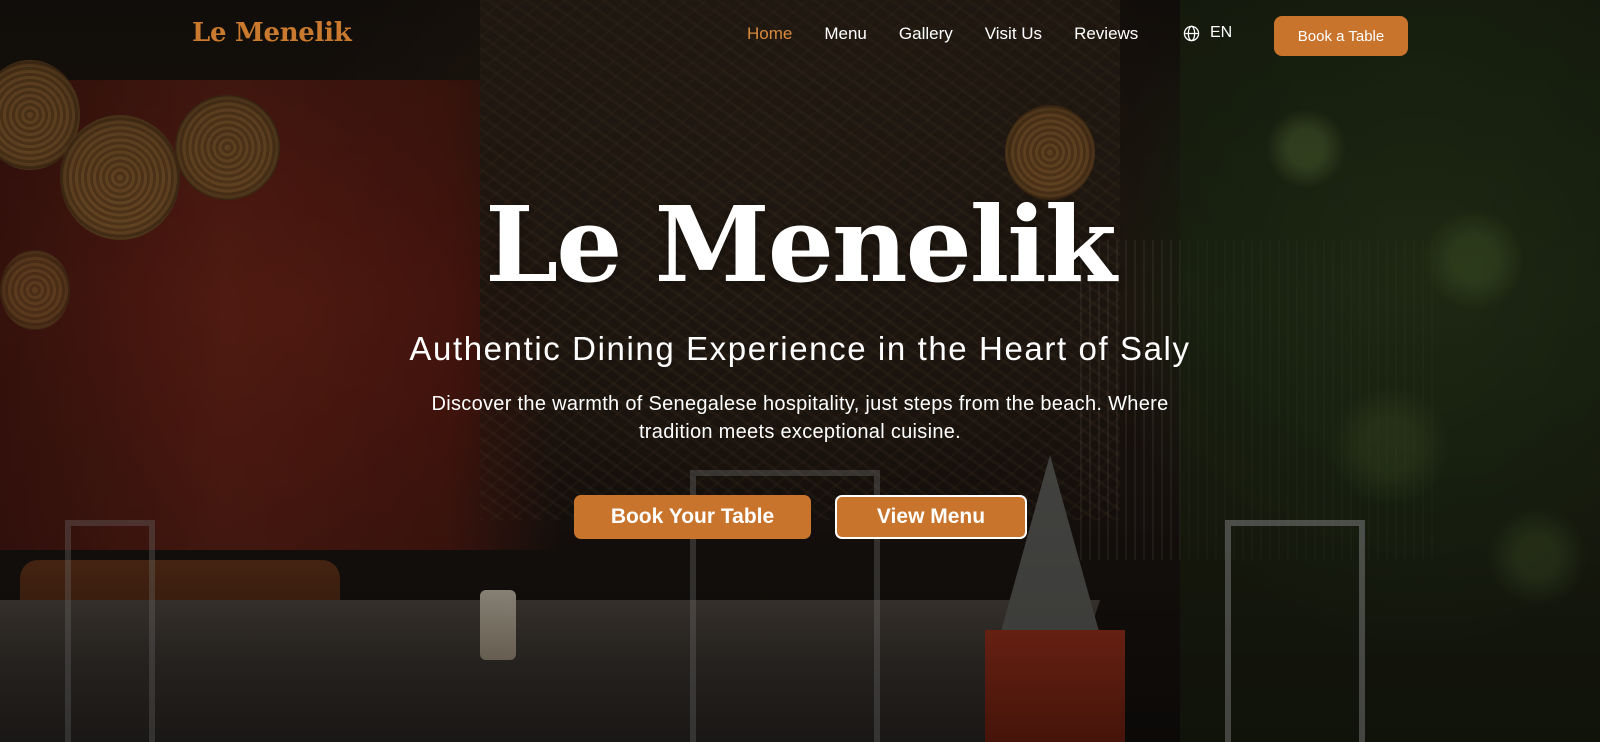 The image size is (1600, 742). I want to click on hero-title: Le Menelik, so click(801, 244).